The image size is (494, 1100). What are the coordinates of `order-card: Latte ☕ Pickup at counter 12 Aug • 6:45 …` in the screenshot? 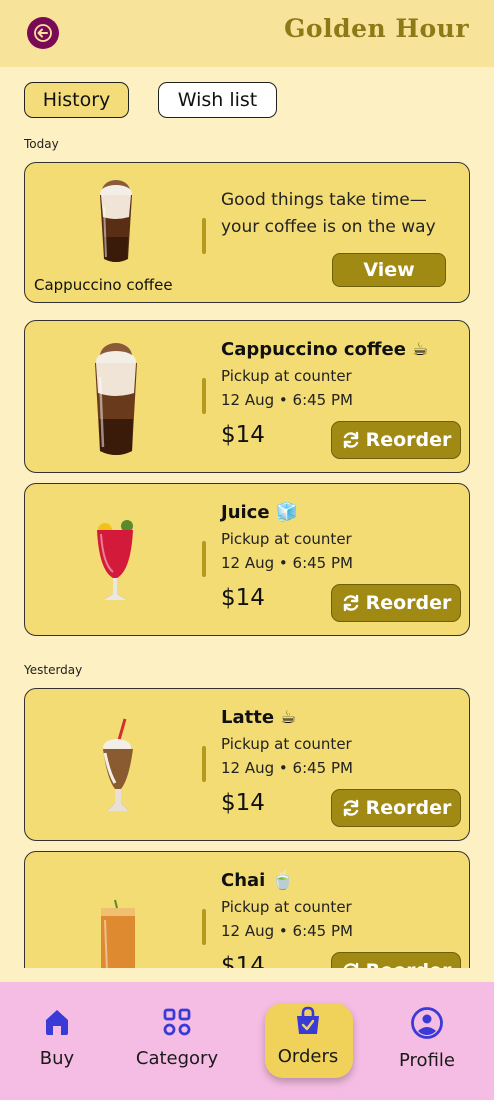 It's located at (247, 764).